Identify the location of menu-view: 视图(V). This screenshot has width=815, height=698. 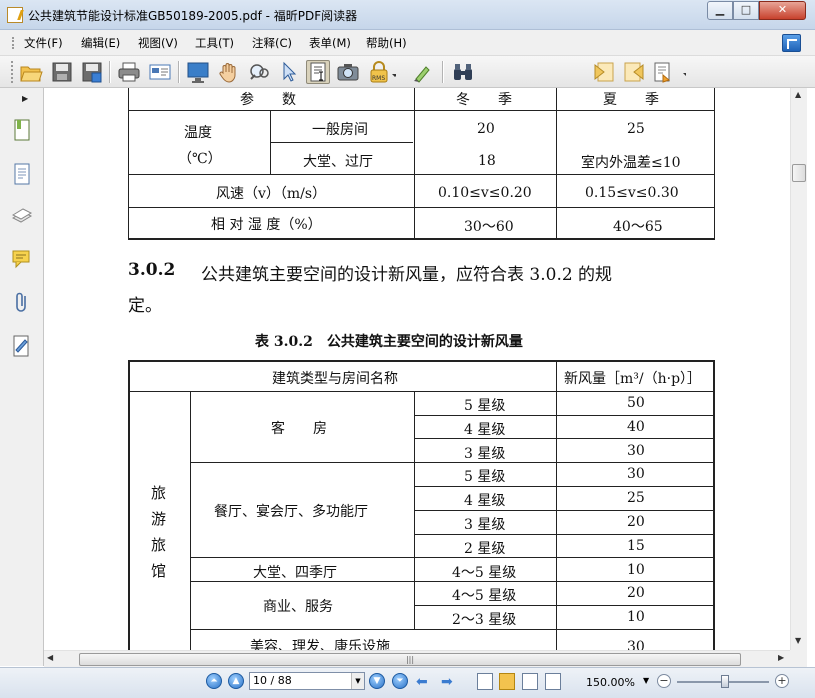
(158, 43).